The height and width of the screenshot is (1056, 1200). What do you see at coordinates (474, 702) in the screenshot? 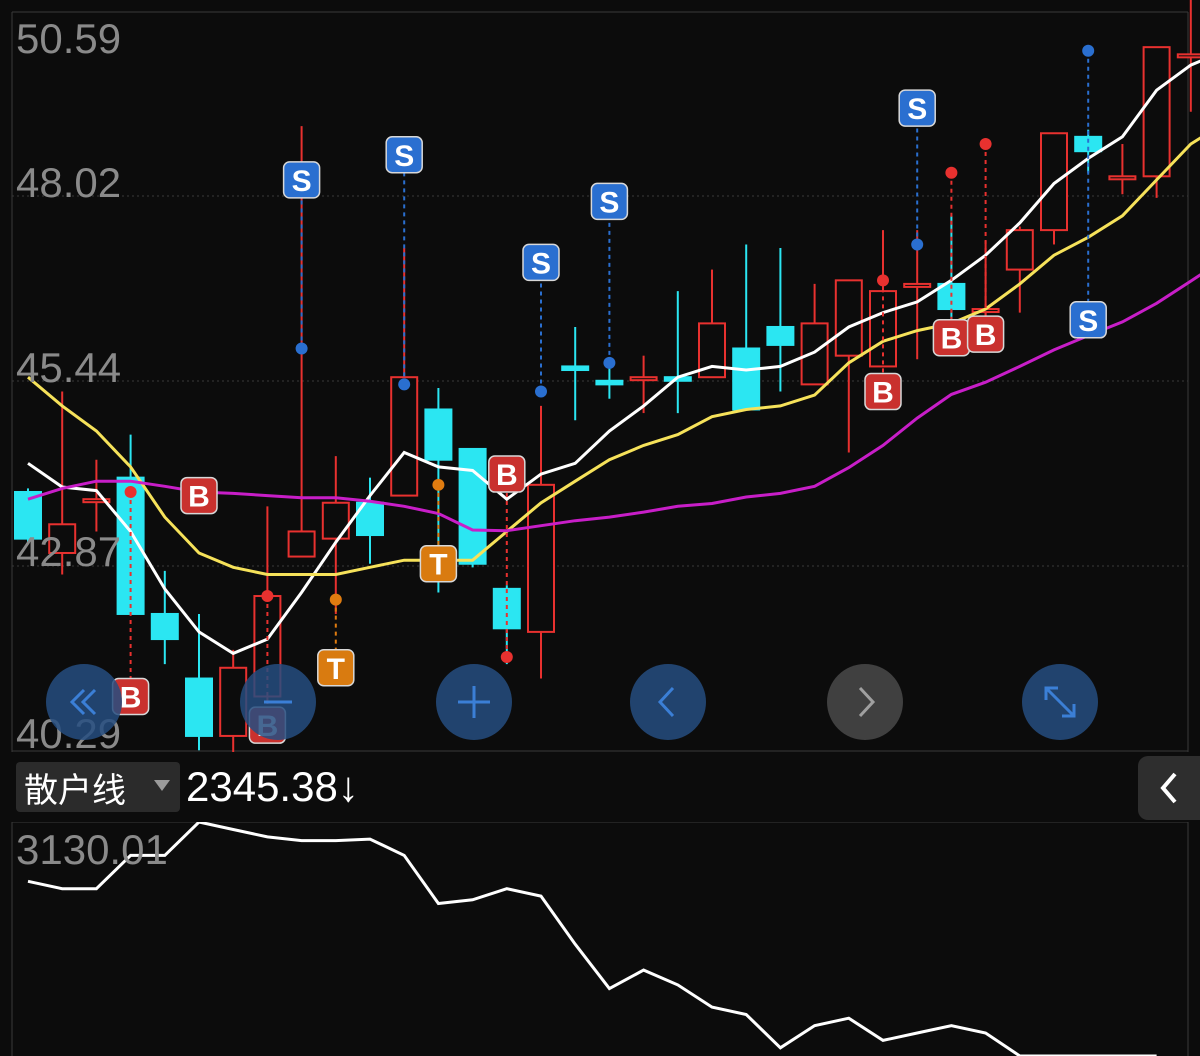
I see `zoom-in-button` at bounding box center [474, 702].